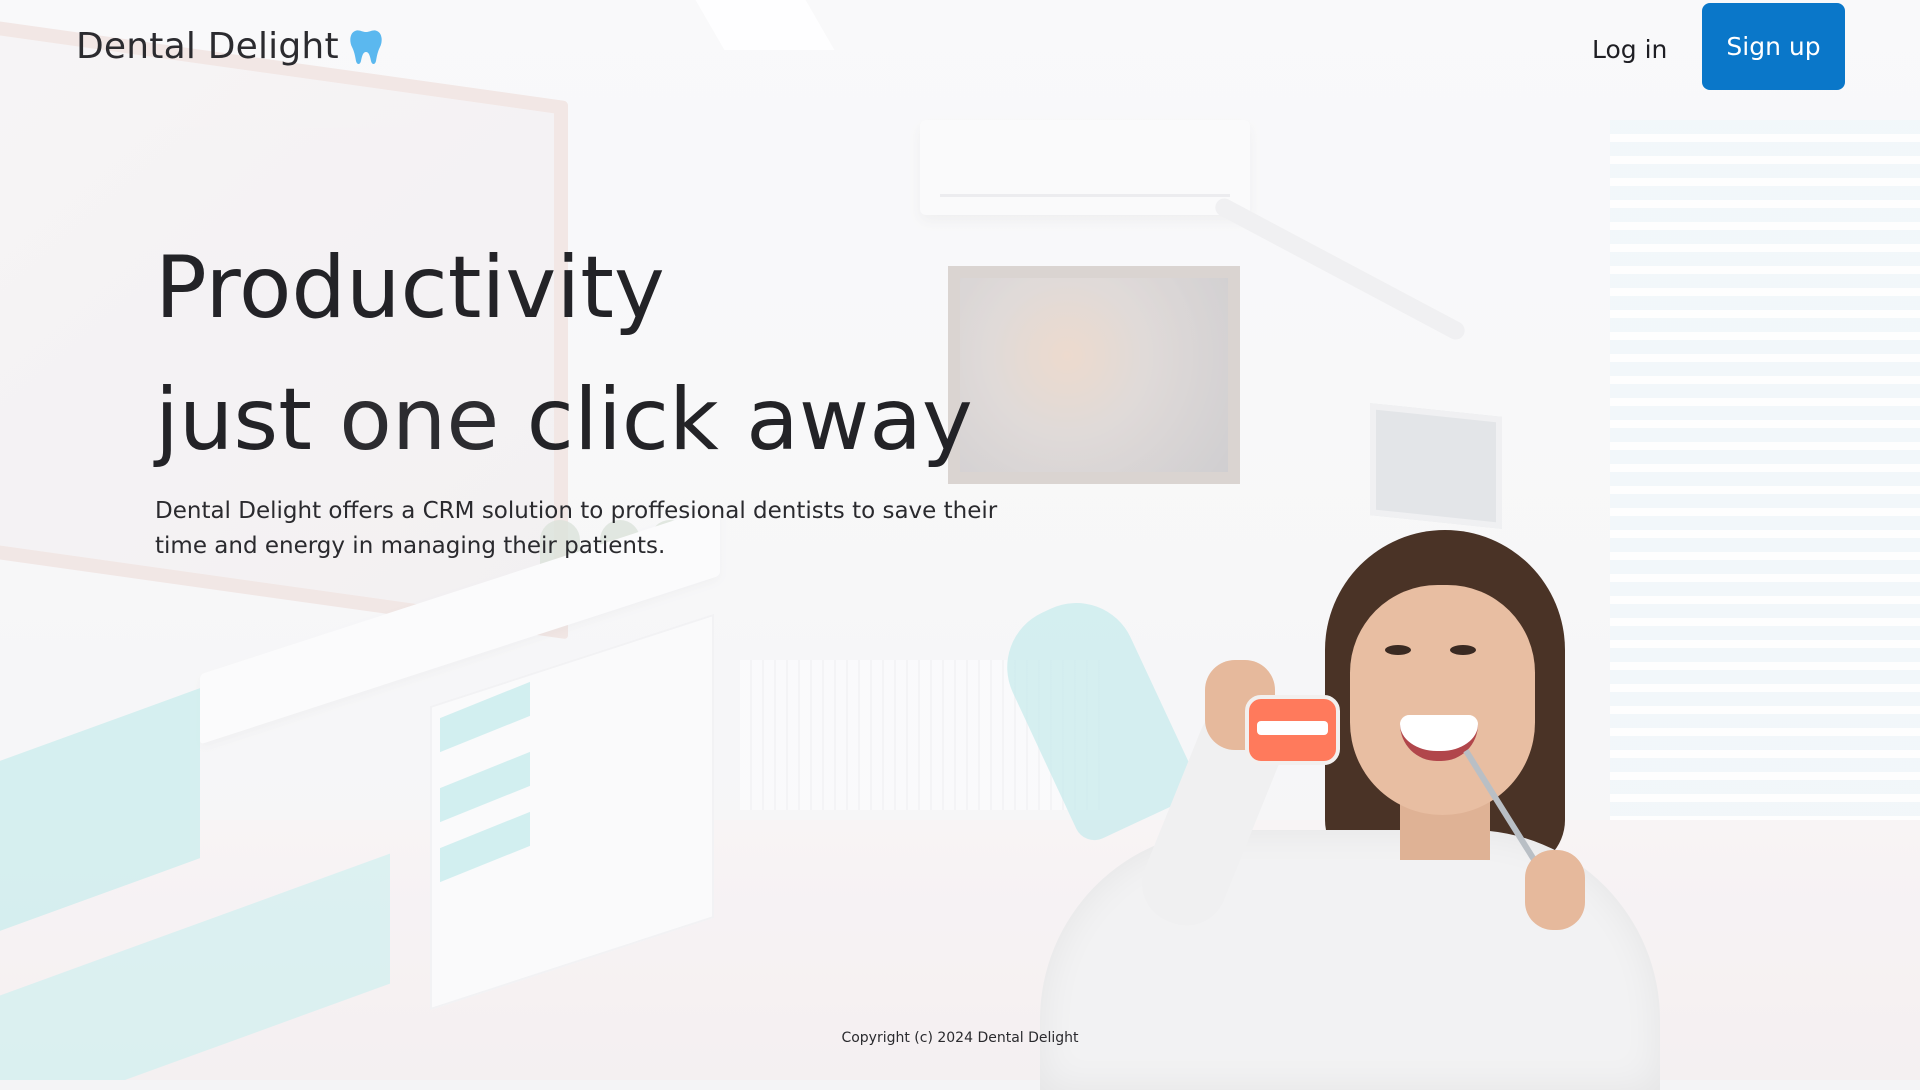 Image resolution: width=1920 pixels, height=1090 pixels. Describe the element at coordinates (233, 420) in the screenshot. I see `hero-title-just: just` at that location.